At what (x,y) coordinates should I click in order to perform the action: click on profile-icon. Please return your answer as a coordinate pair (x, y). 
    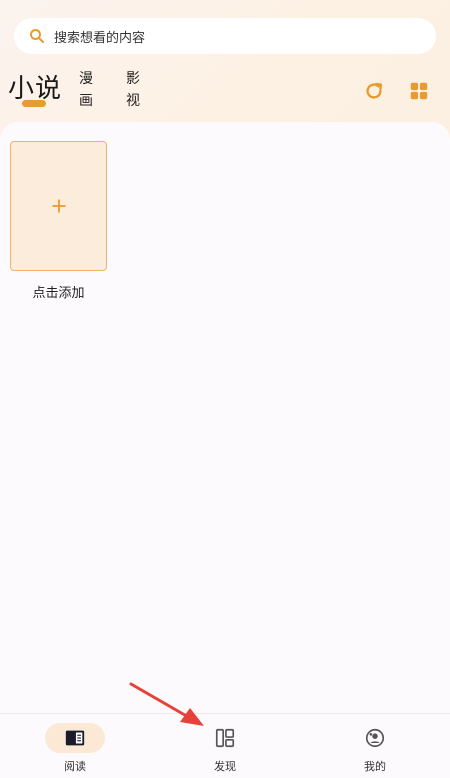
    Looking at the image, I should click on (375, 738).